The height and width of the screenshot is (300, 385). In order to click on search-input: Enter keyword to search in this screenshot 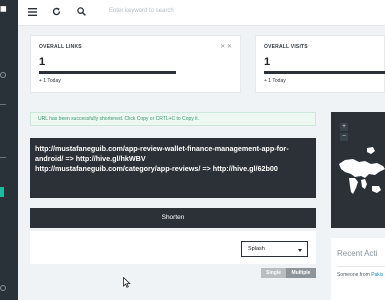, I will do `click(141, 11)`.